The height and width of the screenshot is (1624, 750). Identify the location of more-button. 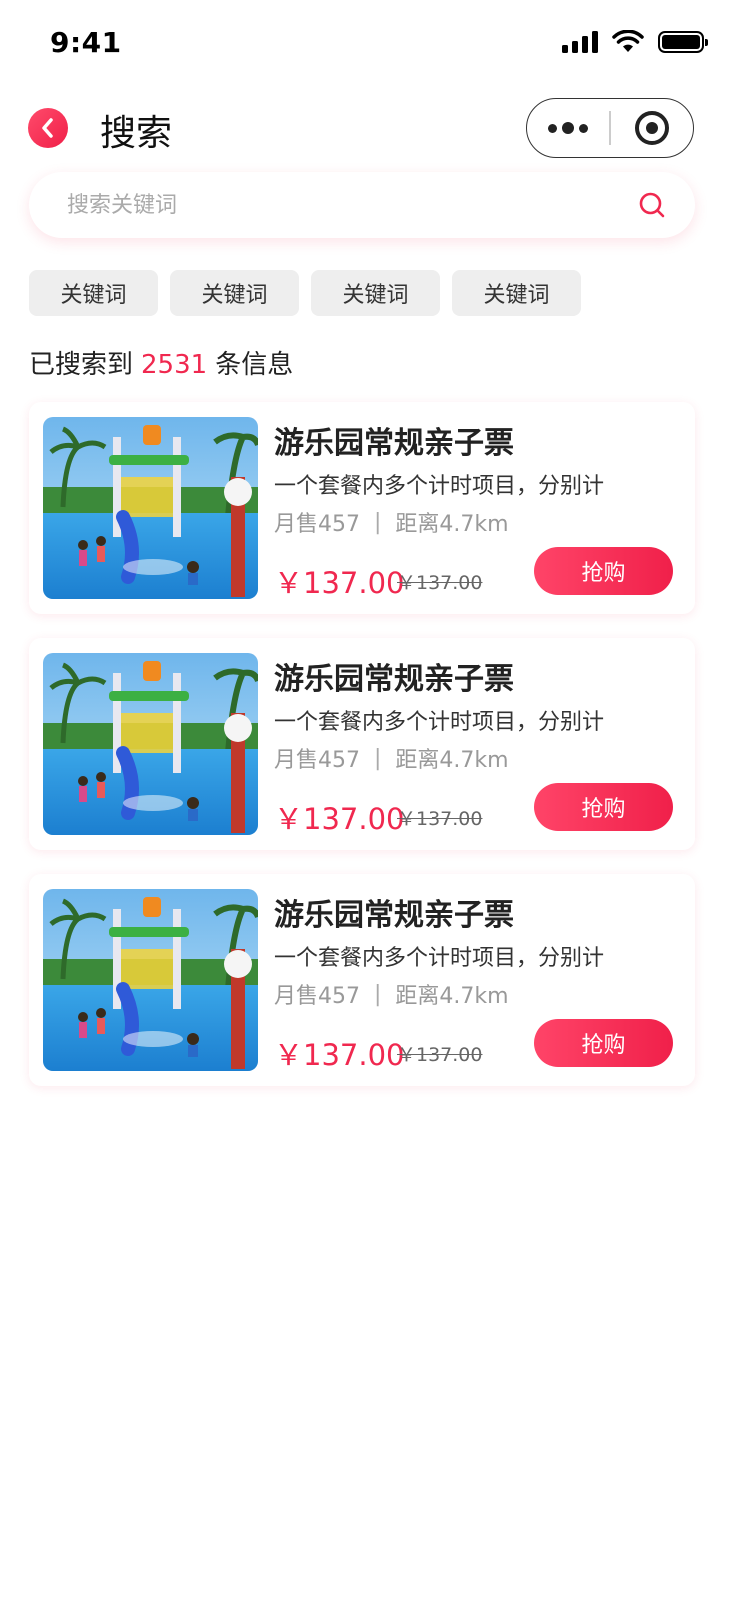
(568, 128).